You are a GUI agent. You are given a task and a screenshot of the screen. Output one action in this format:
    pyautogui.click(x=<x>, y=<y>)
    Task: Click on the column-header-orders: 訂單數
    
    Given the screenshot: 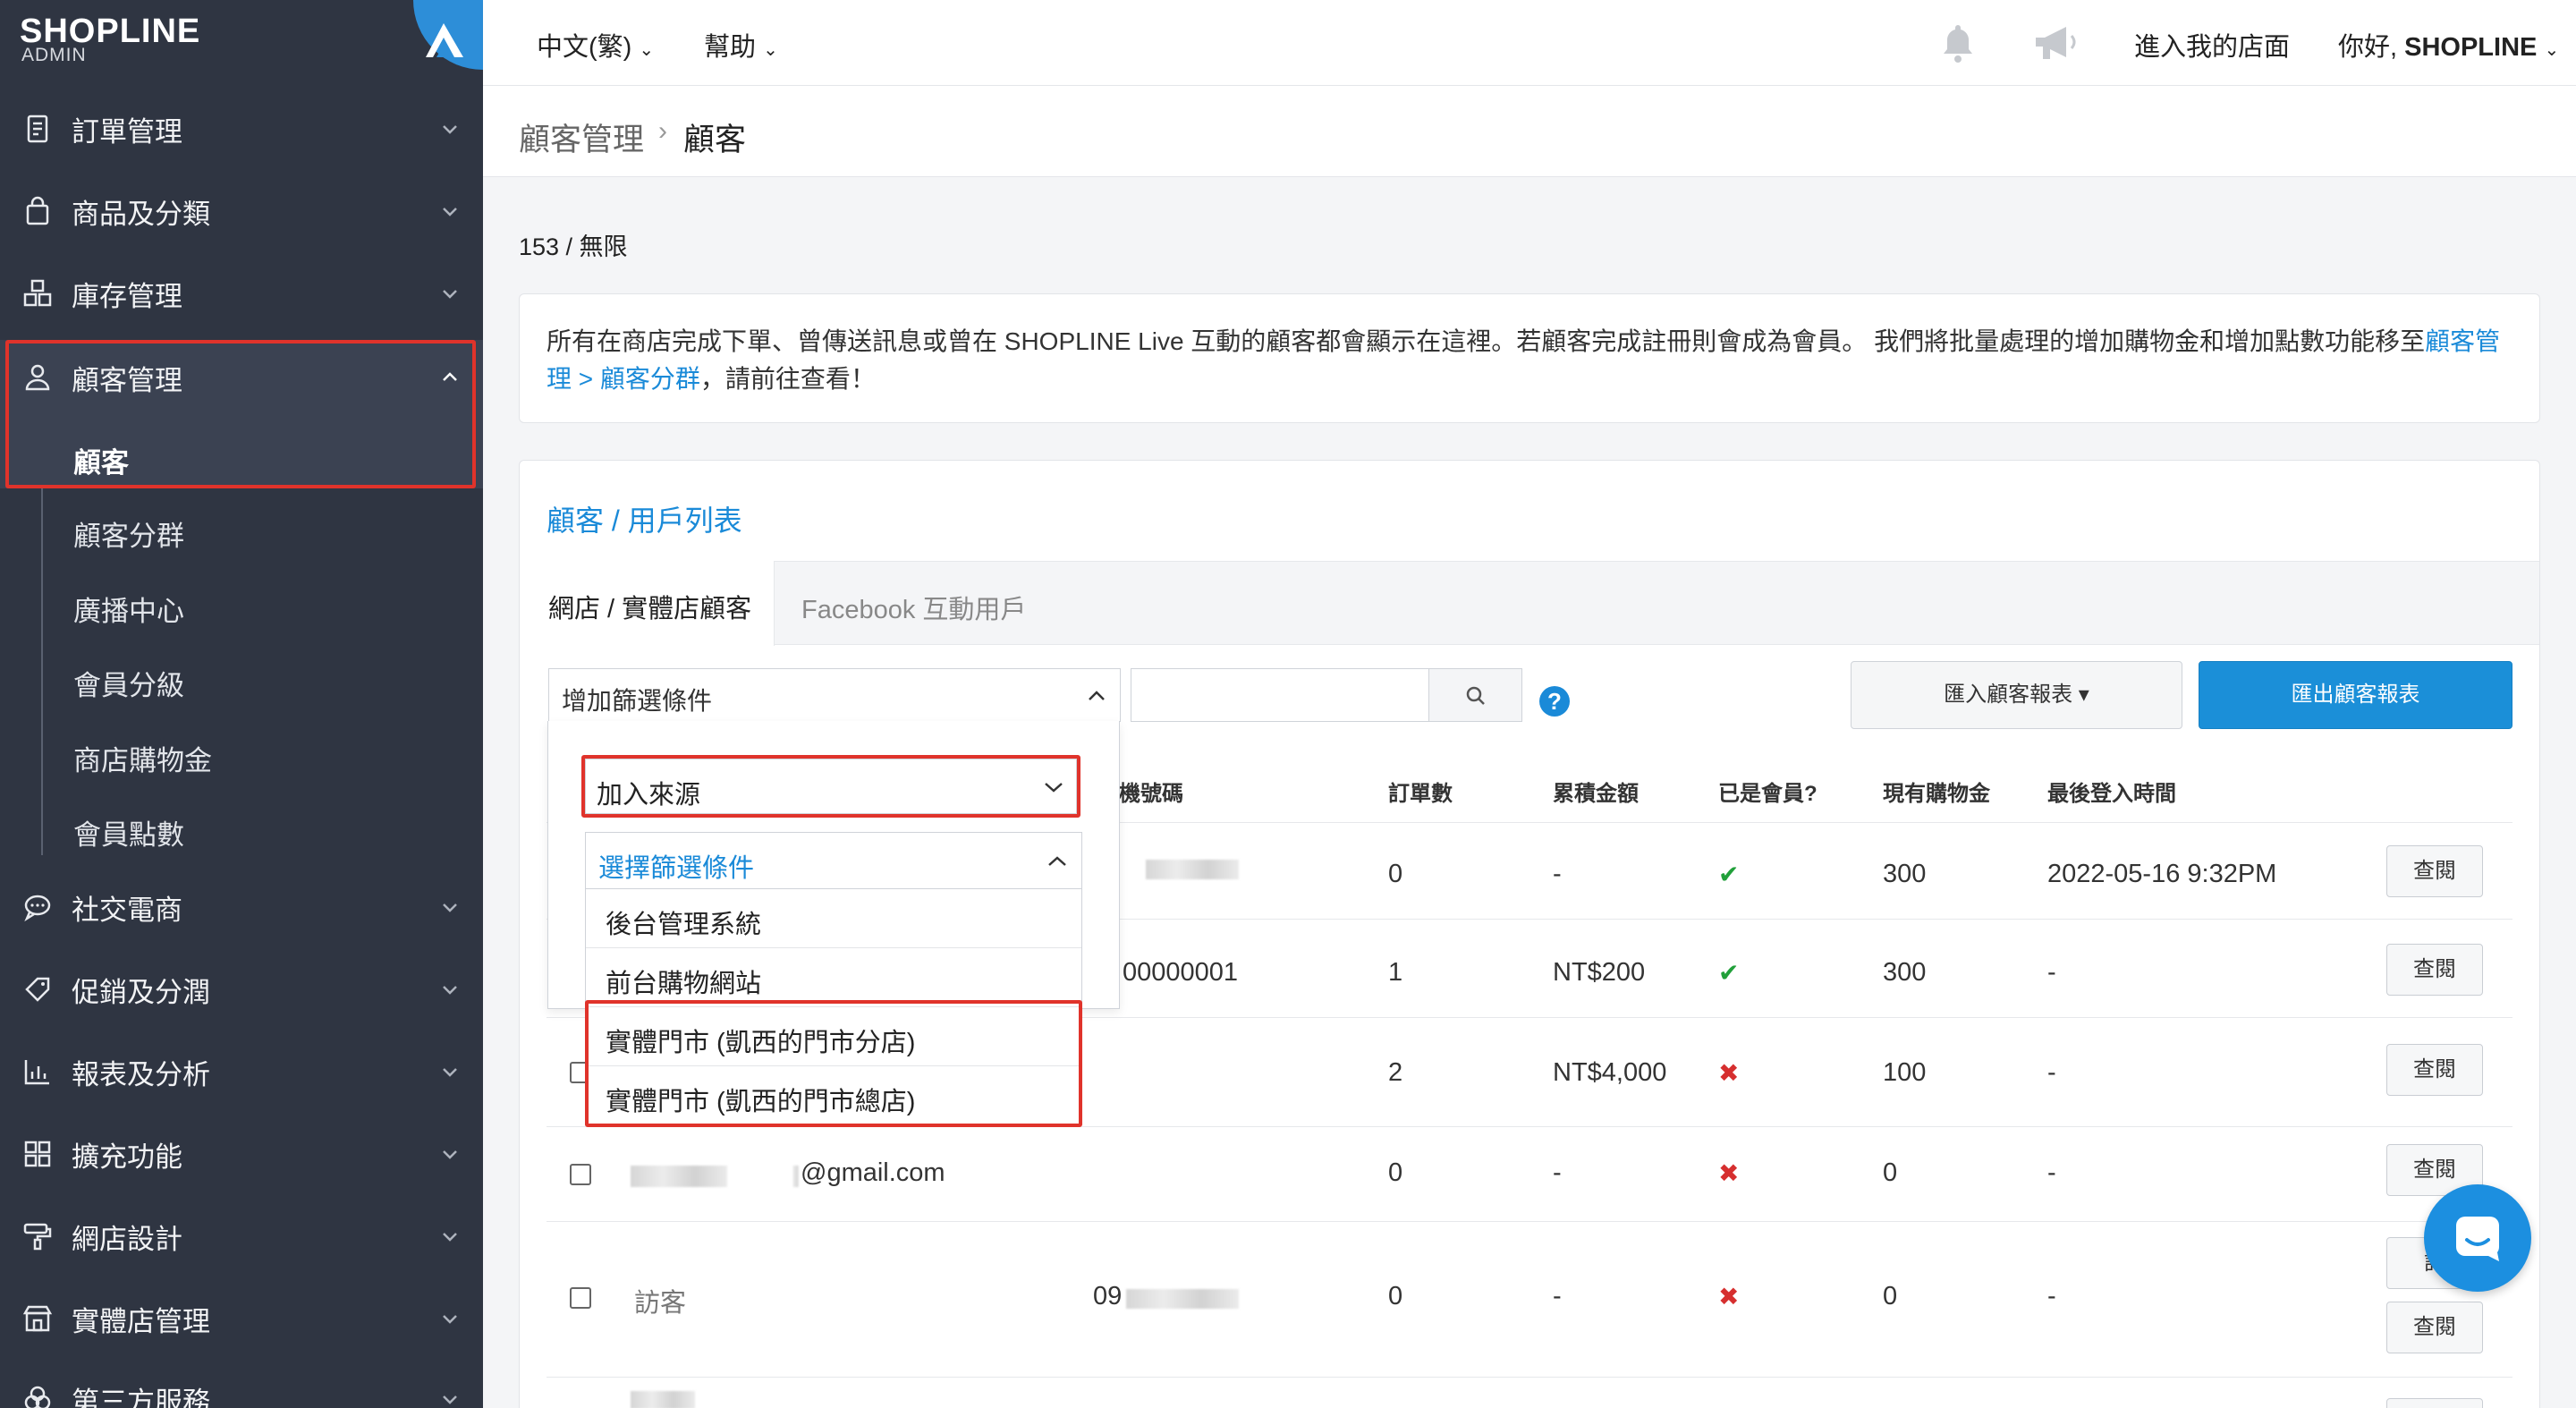 What is the action you would take?
    pyautogui.click(x=1420, y=794)
    